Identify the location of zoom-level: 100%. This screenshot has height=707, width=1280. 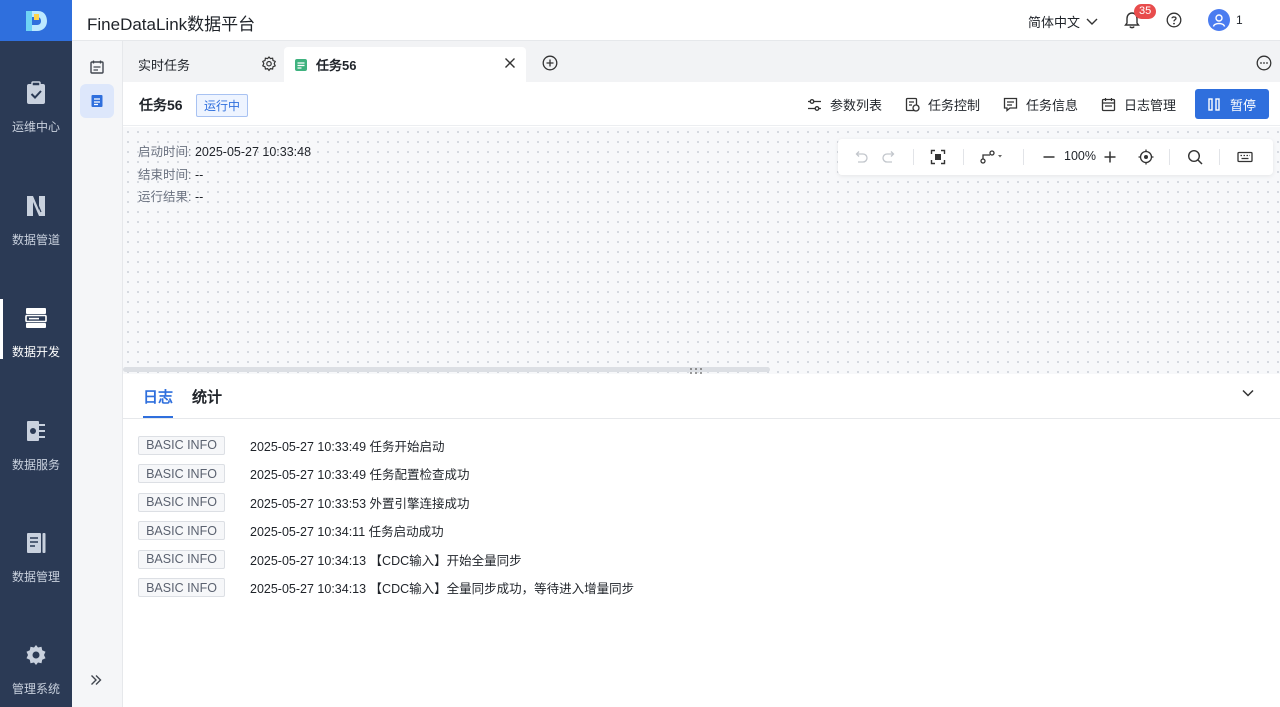
(1080, 156).